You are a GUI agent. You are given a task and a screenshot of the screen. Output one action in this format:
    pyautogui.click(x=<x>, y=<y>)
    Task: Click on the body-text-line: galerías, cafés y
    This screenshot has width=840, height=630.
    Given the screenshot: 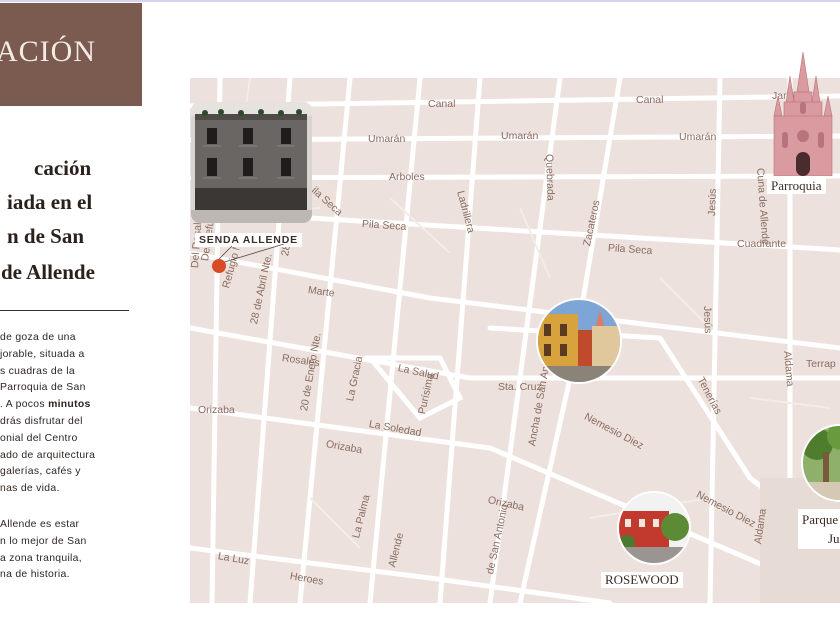 What is the action you would take?
    pyautogui.click(x=70, y=472)
    